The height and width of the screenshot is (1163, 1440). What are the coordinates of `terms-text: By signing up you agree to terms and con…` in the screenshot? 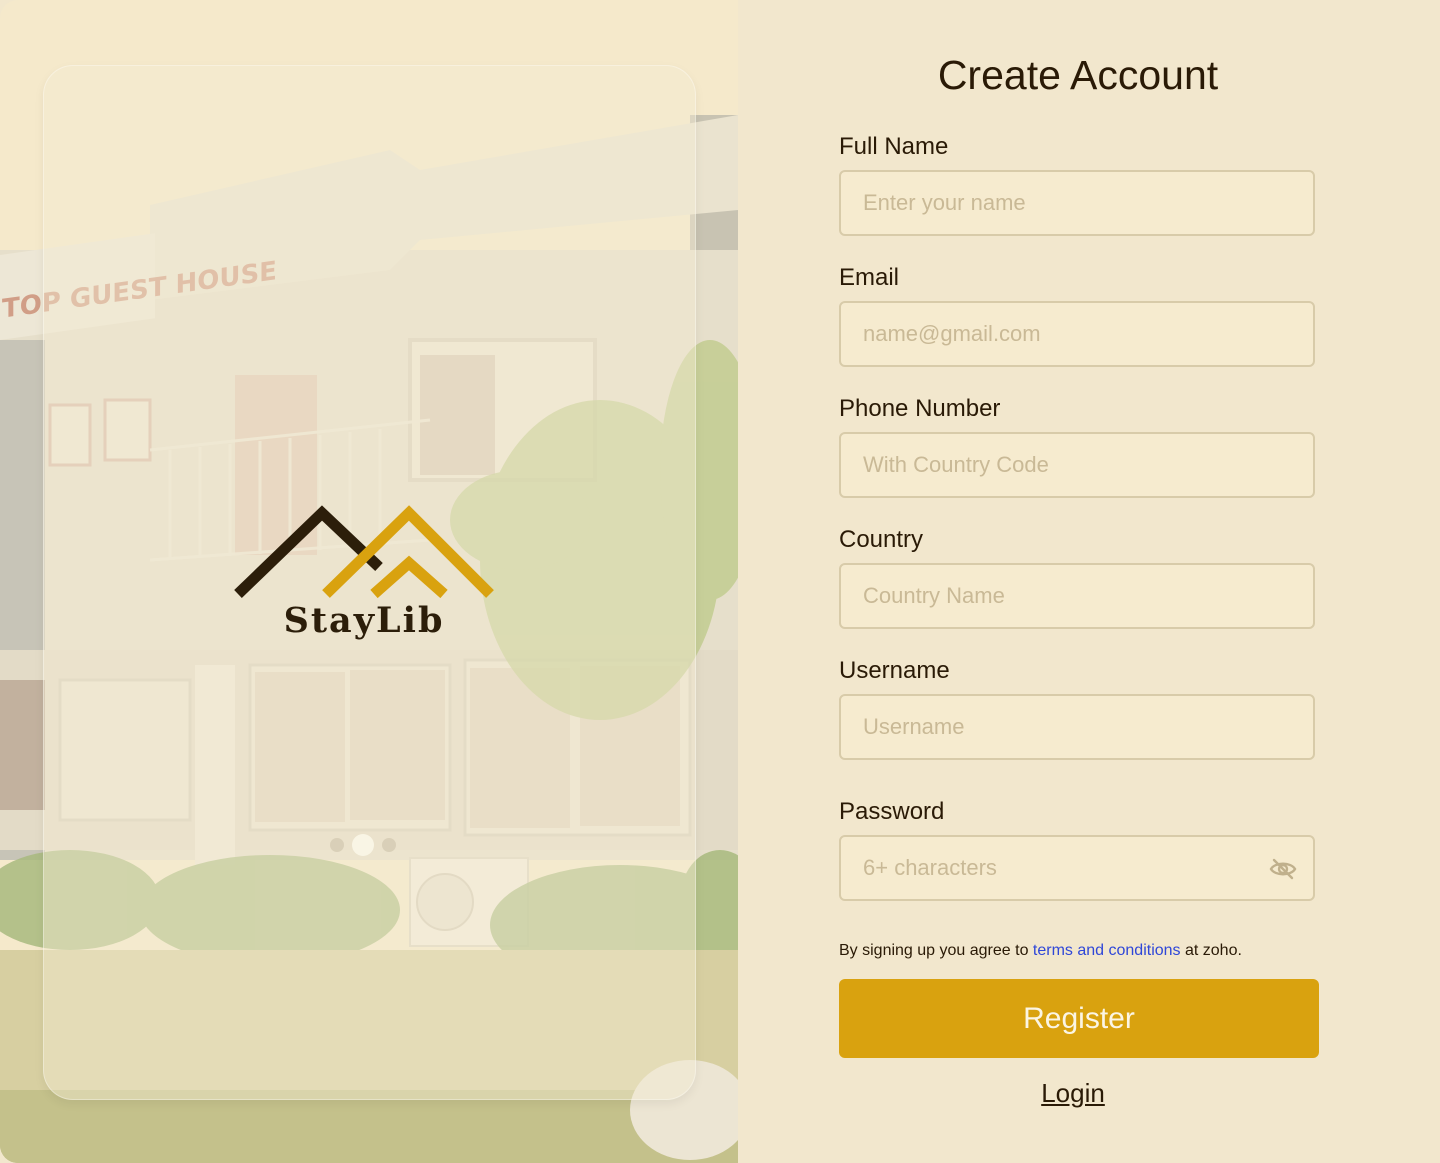 It's located at (1040, 951).